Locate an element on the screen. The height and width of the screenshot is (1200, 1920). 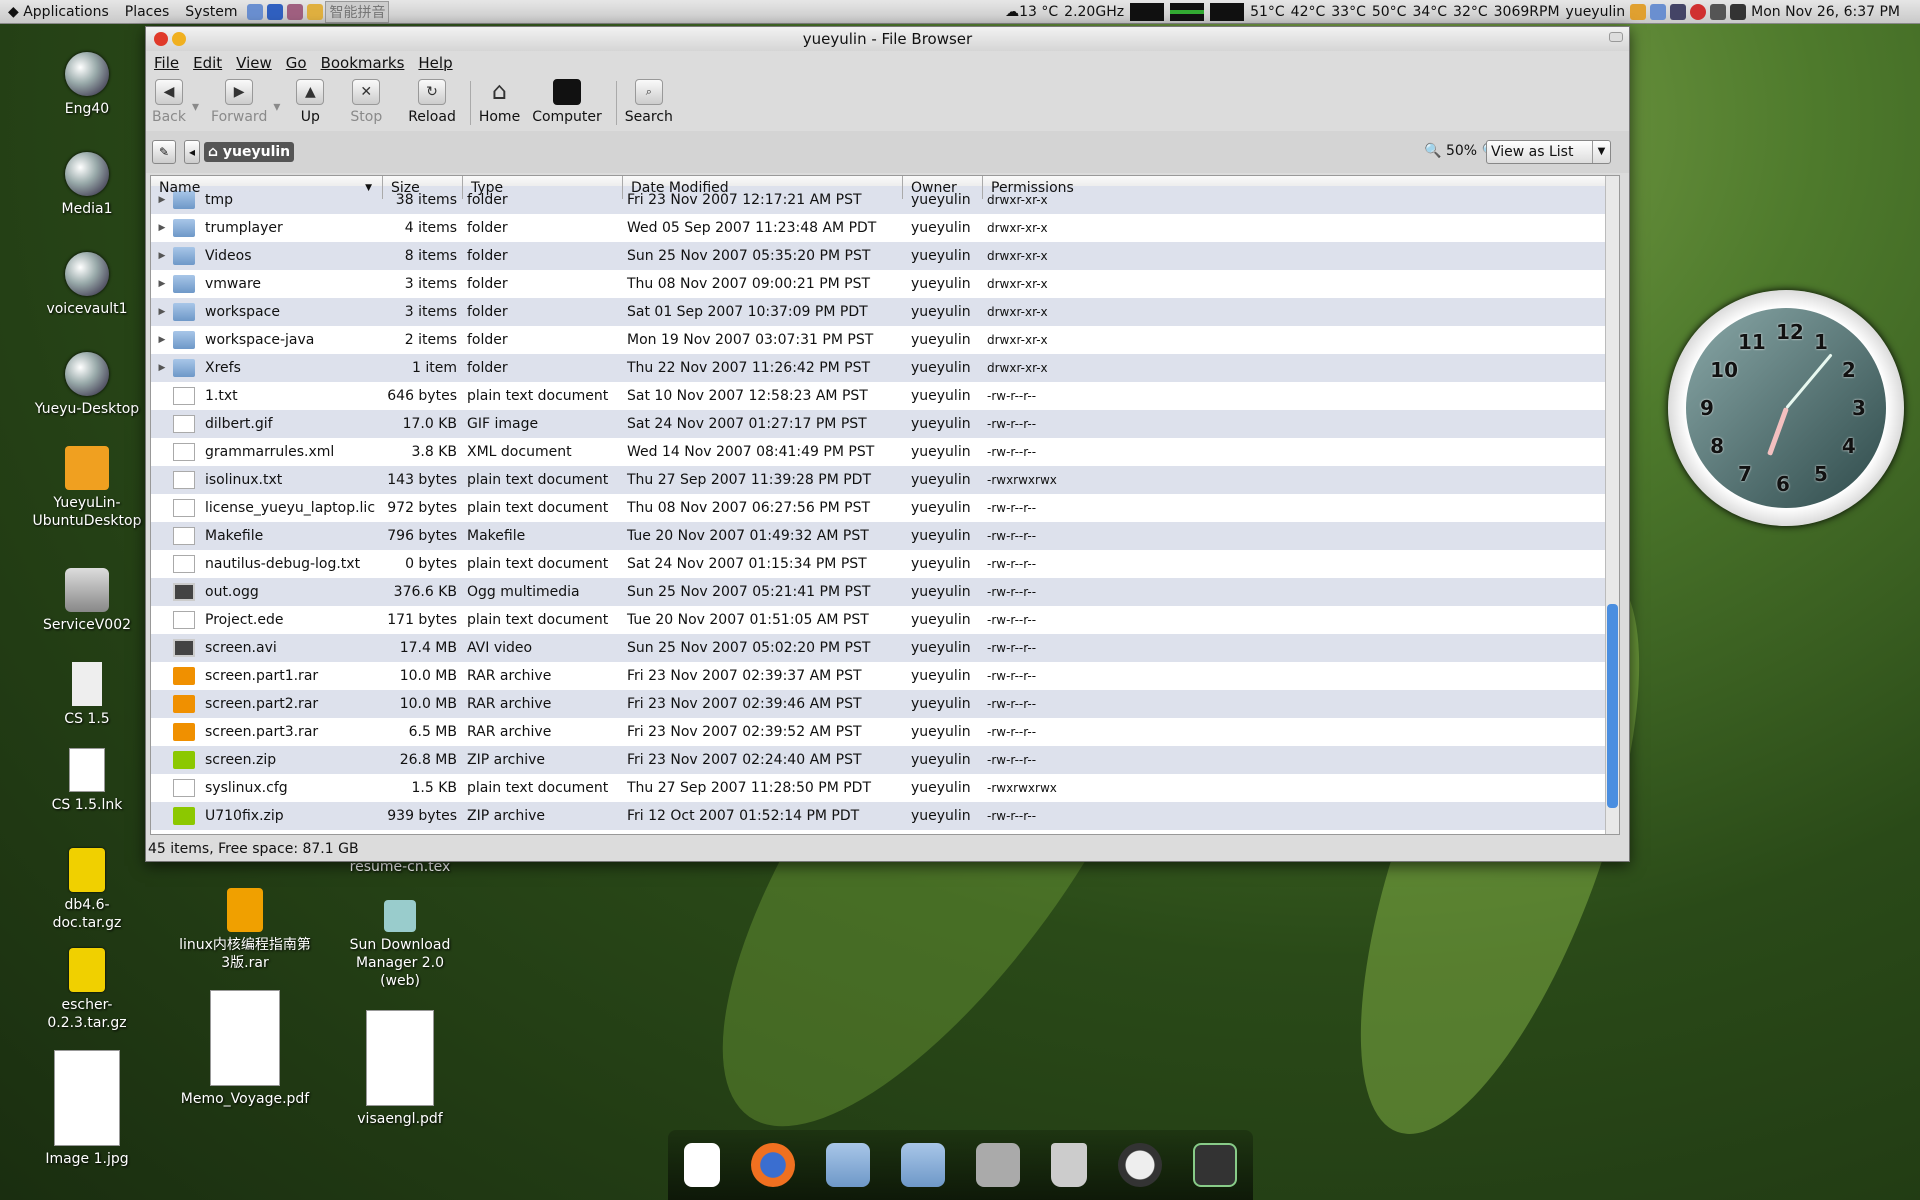
breadcrumb-home: ⌂ yueyulin is located at coordinates (249, 152).